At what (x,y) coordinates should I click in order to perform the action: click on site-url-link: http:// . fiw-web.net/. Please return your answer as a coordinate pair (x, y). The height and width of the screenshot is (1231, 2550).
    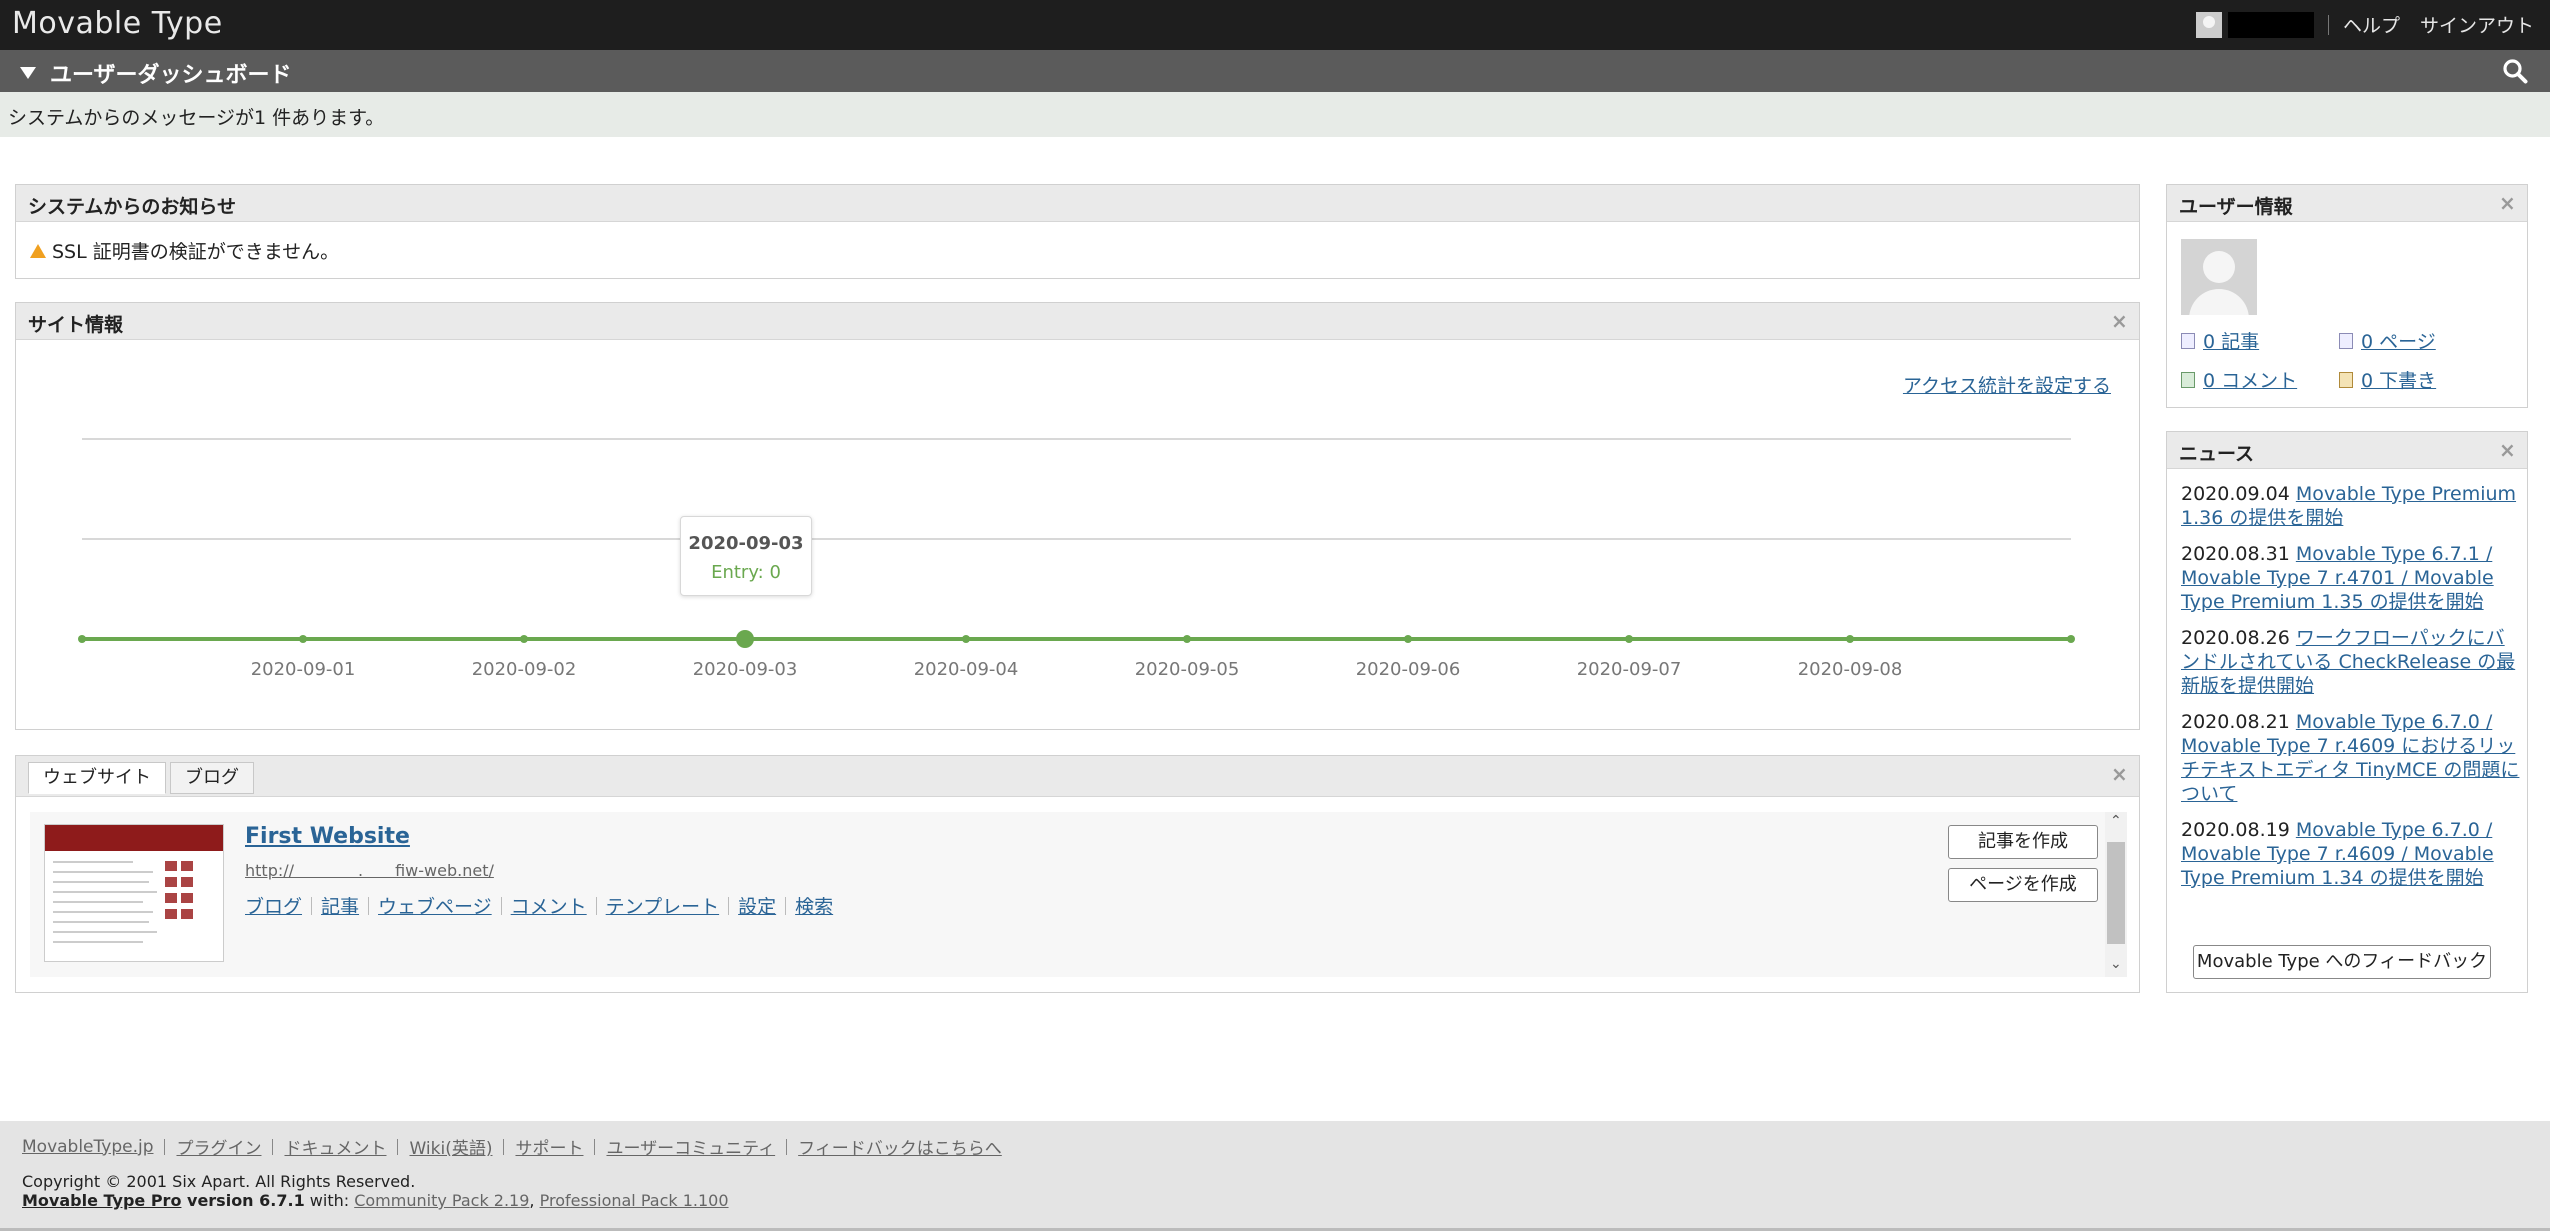
    Looking at the image, I should click on (369, 869).